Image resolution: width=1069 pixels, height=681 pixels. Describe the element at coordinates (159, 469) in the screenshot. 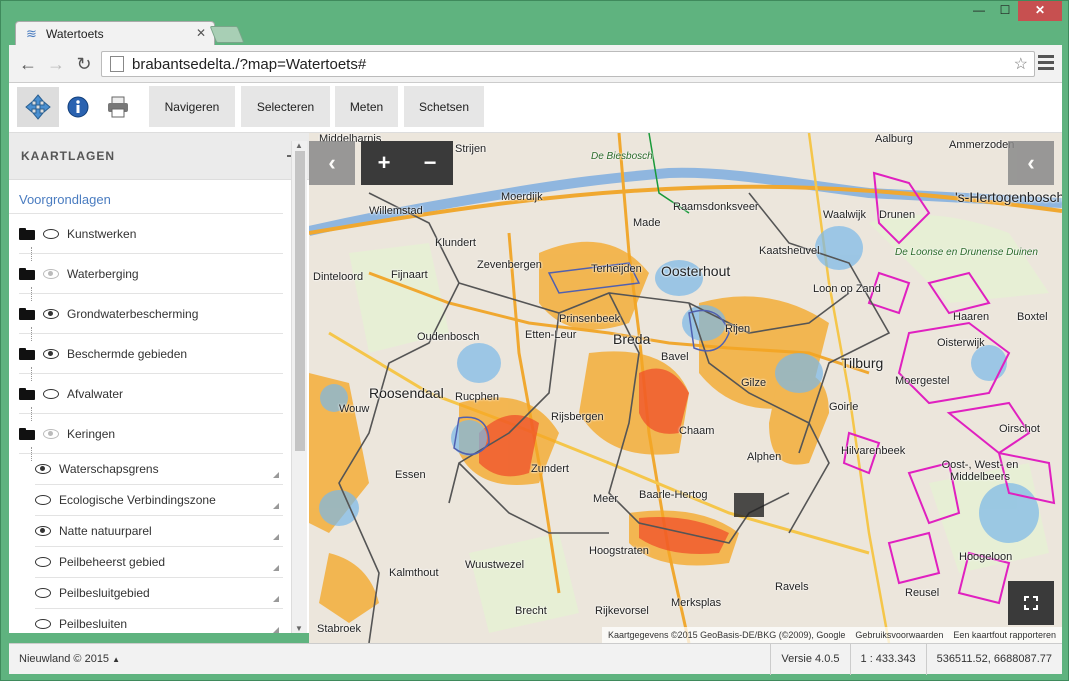

I see `sublayer-row: Waterschapsgrens` at that location.